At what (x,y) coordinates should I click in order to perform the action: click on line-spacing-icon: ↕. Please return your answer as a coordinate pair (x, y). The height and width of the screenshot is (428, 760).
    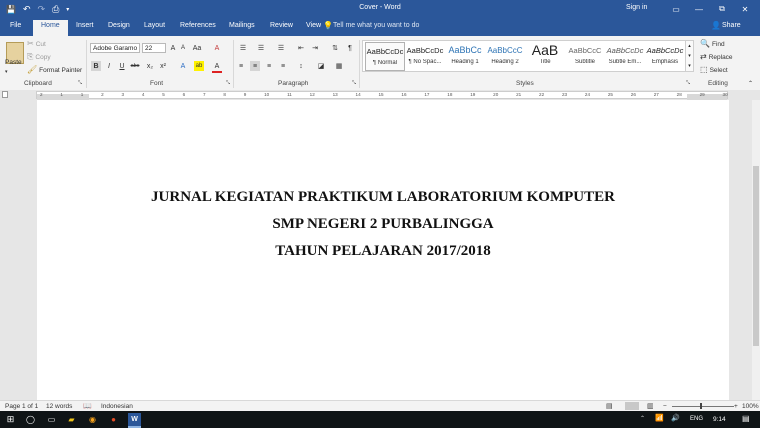
    Looking at the image, I should click on (301, 66).